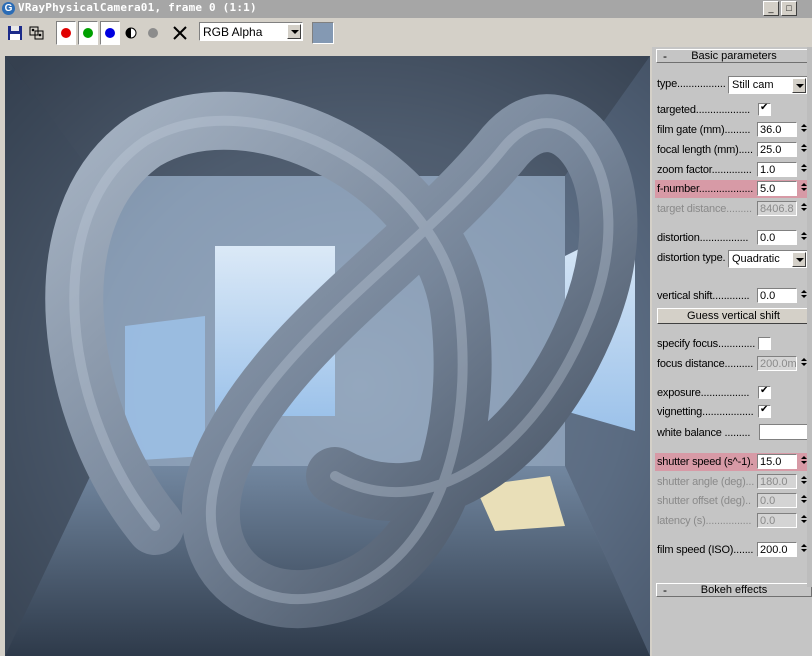 The width and height of the screenshot is (812, 656). What do you see at coordinates (733, 209) in the screenshot?
I see `target-distance-row: target distance......... 8406.8` at bounding box center [733, 209].